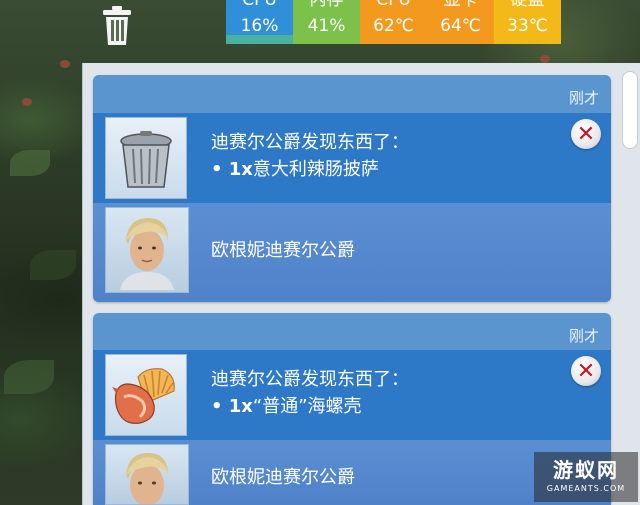  I want to click on stat-value: 62℃, so click(393, 26).